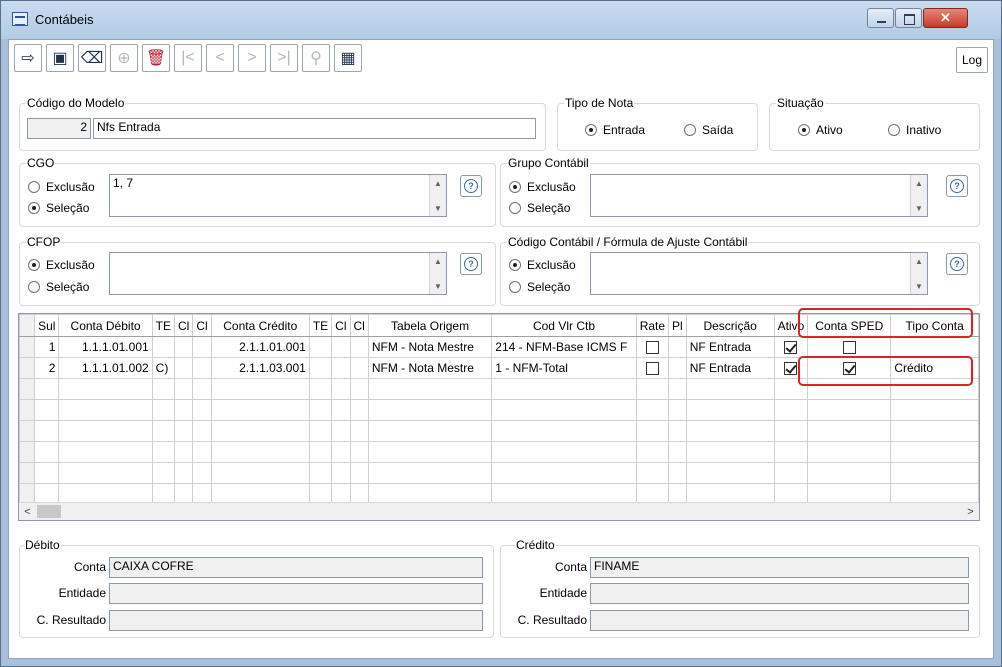 The image size is (1002, 667). Describe the element at coordinates (61, 187) in the screenshot. I see `cgo-exclusao-radio: Exclusão` at that location.